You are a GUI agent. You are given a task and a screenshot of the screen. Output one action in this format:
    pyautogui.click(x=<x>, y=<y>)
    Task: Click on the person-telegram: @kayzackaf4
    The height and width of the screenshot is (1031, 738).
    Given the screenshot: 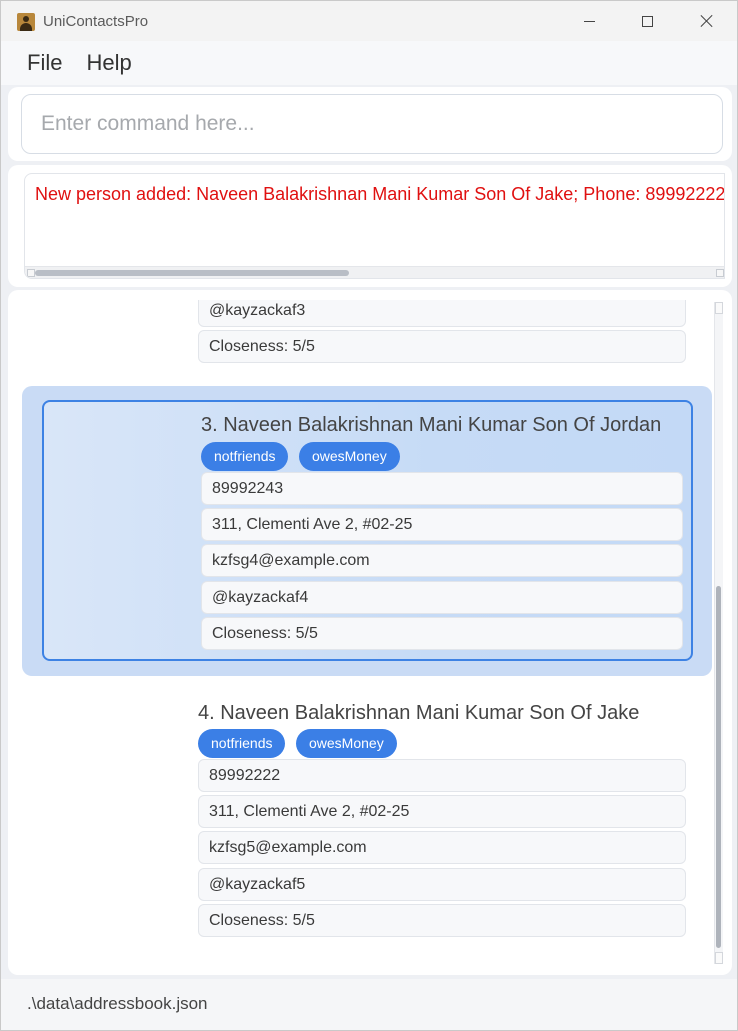 What is the action you would take?
    pyautogui.click(x=442, y=597)
    